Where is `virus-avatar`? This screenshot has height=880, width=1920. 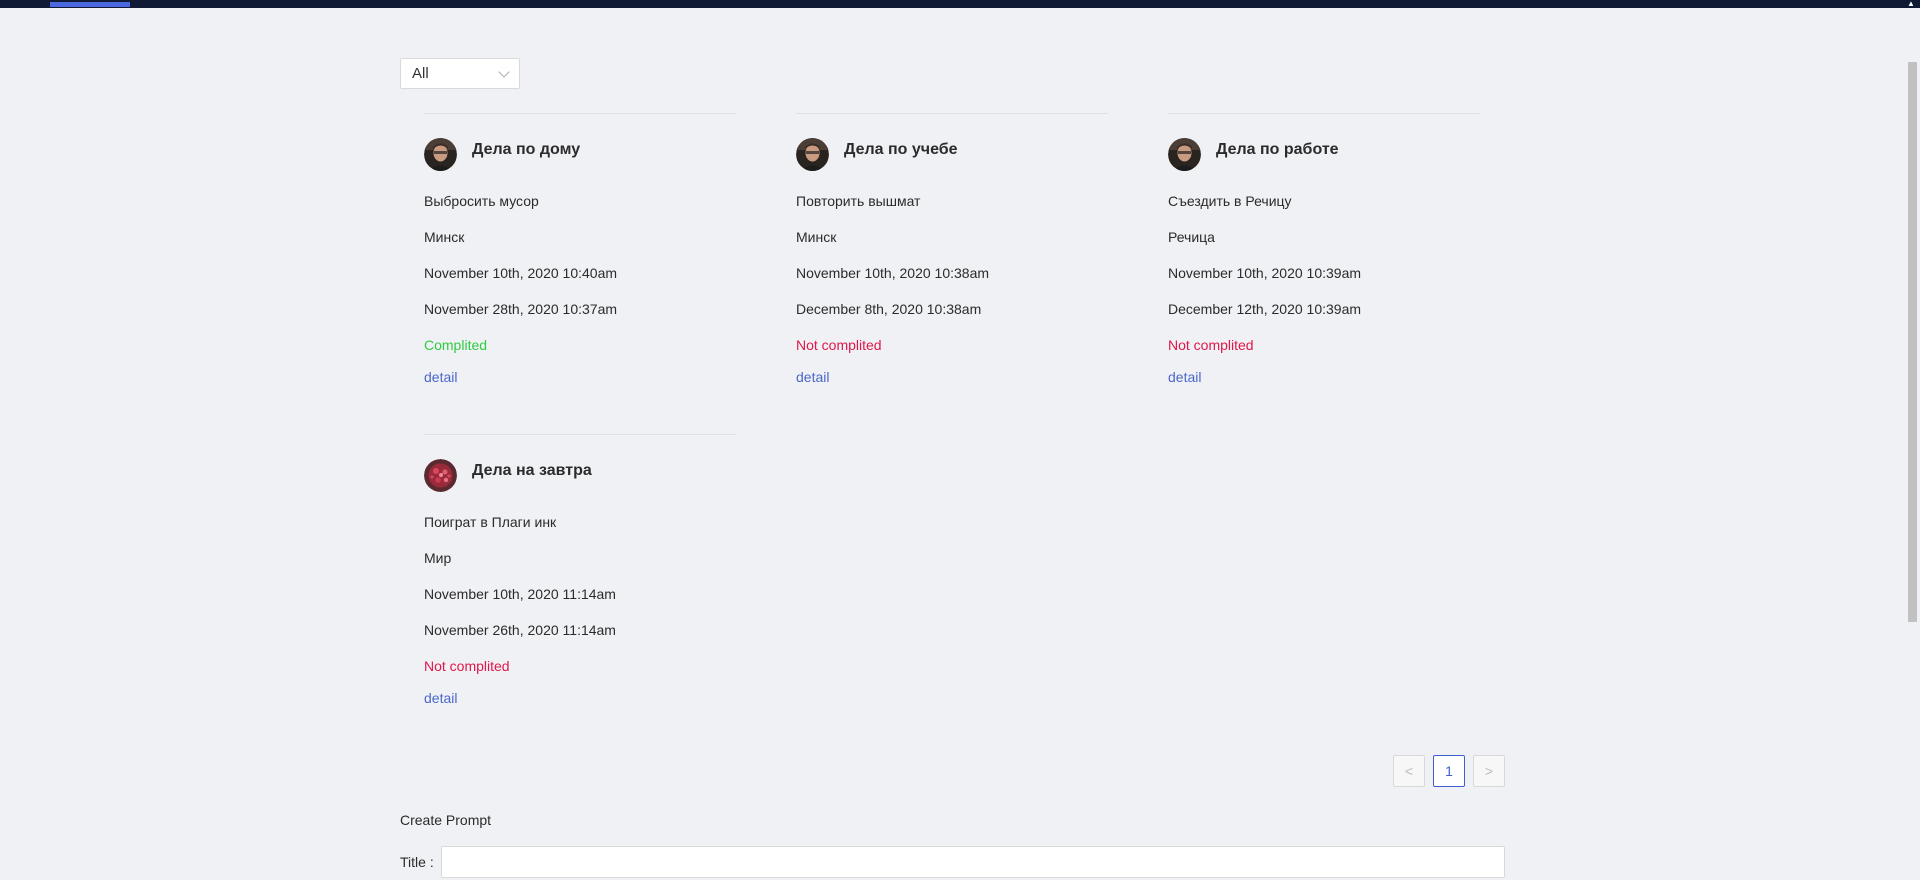 virus-avatar is located at coordinates (440, 475).